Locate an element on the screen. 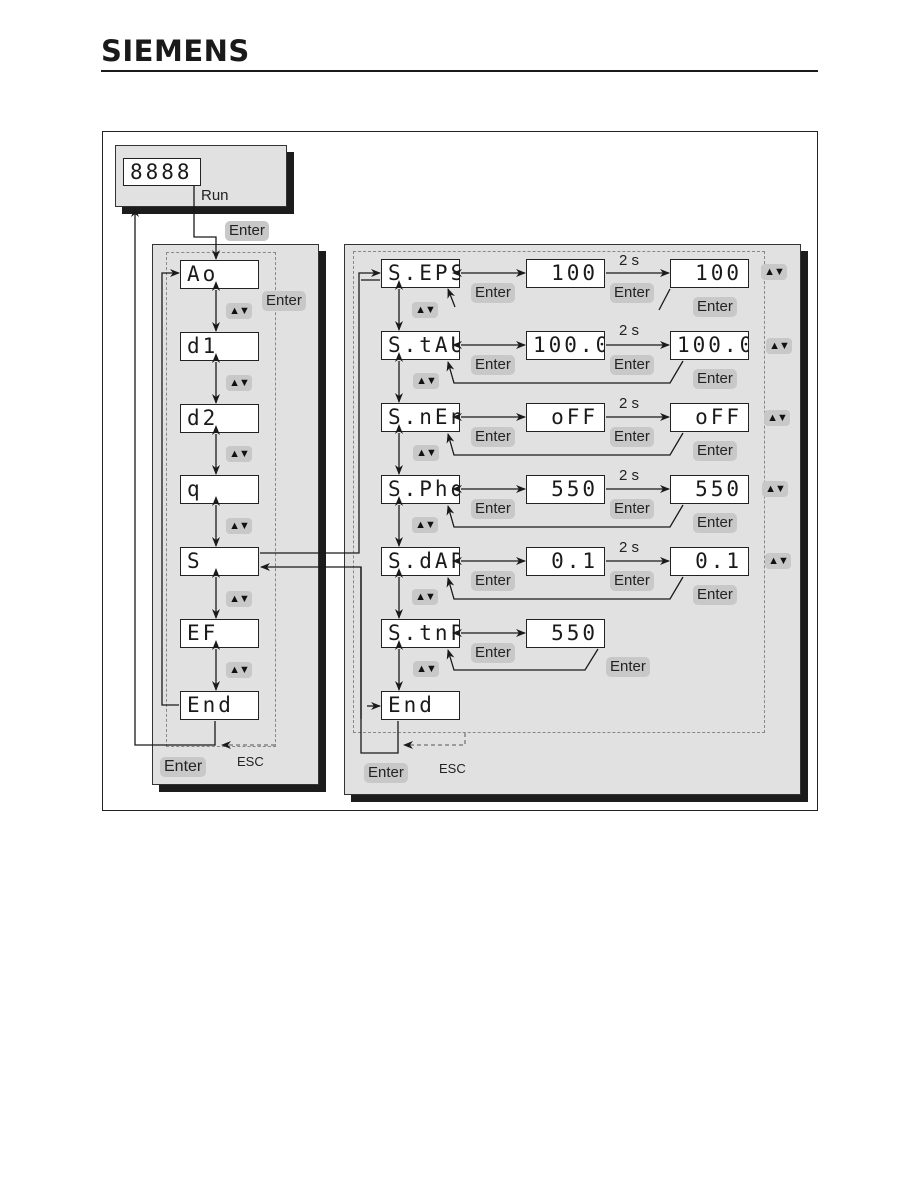 Image resolution: width=918 pixels, height=1188 pixels. s-submenu-end: End is located at coordinates (420, 705).